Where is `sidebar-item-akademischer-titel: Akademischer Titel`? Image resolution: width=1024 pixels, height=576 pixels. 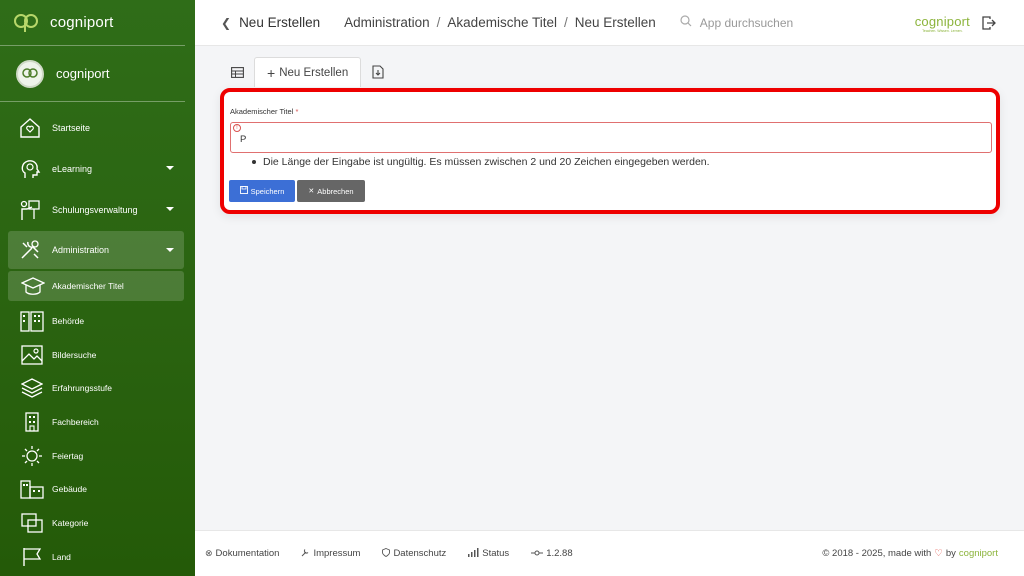 sidebar-item-akademischer-titel: Akademischer Titel is located at coordinates (96, 286).